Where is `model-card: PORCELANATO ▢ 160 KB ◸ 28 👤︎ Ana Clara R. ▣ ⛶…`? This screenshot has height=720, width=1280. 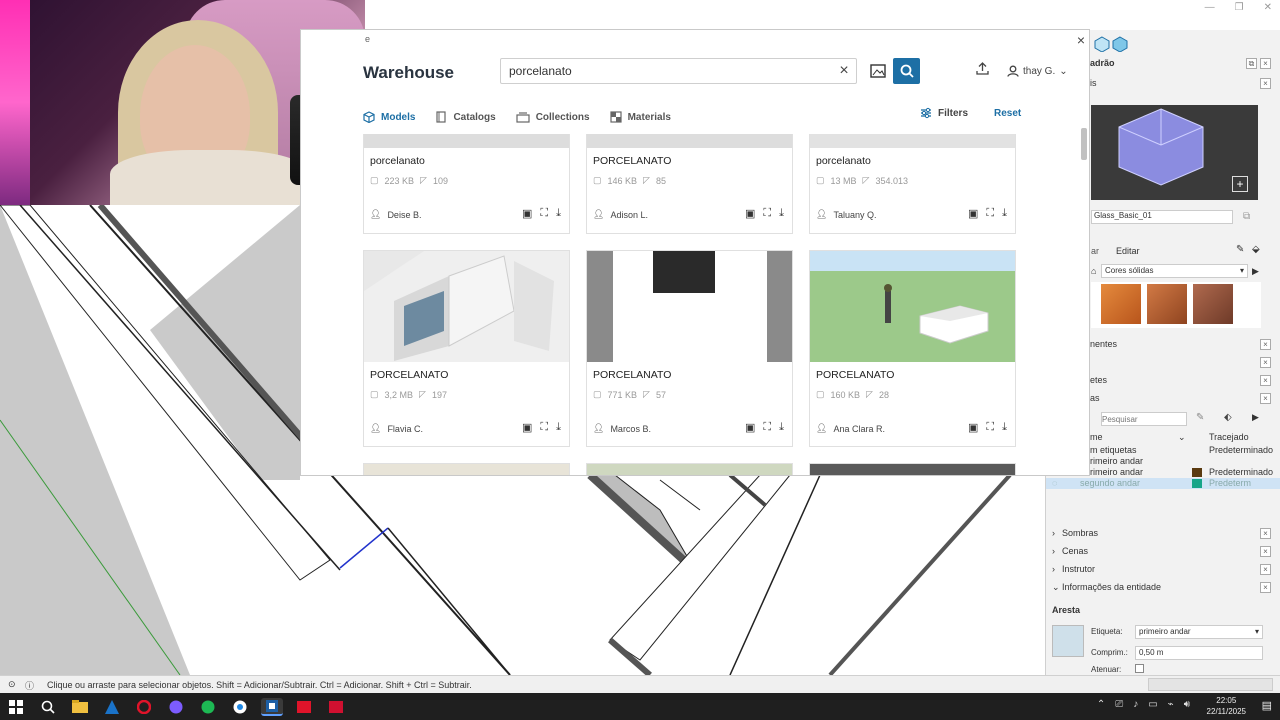 model-card: PORCELANATO ▢ 160 KB ◸ 28 👤︎ Ana Clara R. ▣ ⛶… is located at coordinates (912, 348).